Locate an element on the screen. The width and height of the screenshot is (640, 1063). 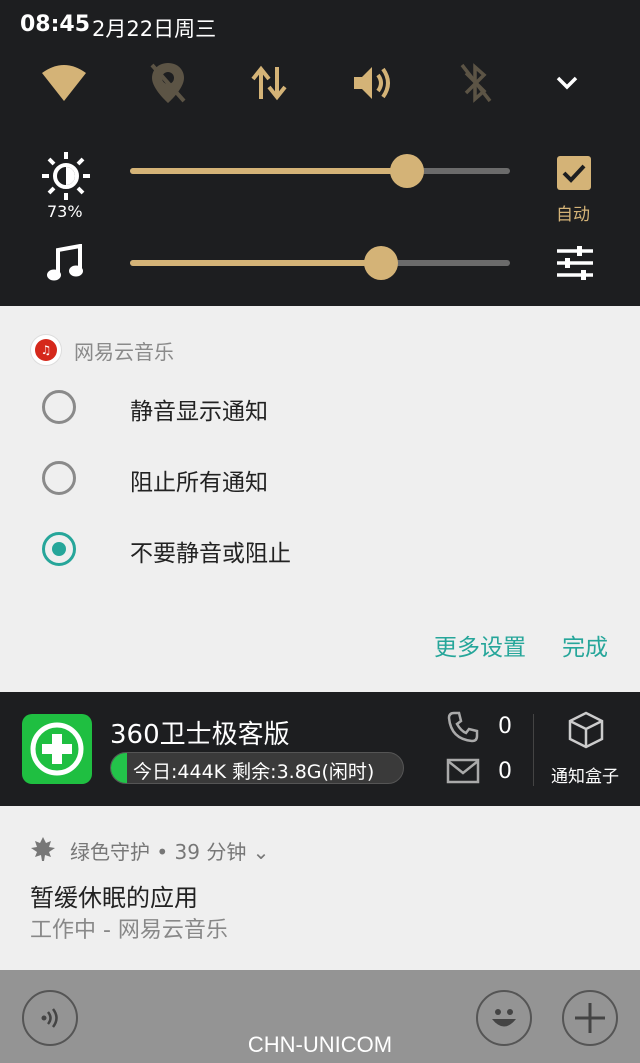
location-off-icon is located at coordinates (168, 83).